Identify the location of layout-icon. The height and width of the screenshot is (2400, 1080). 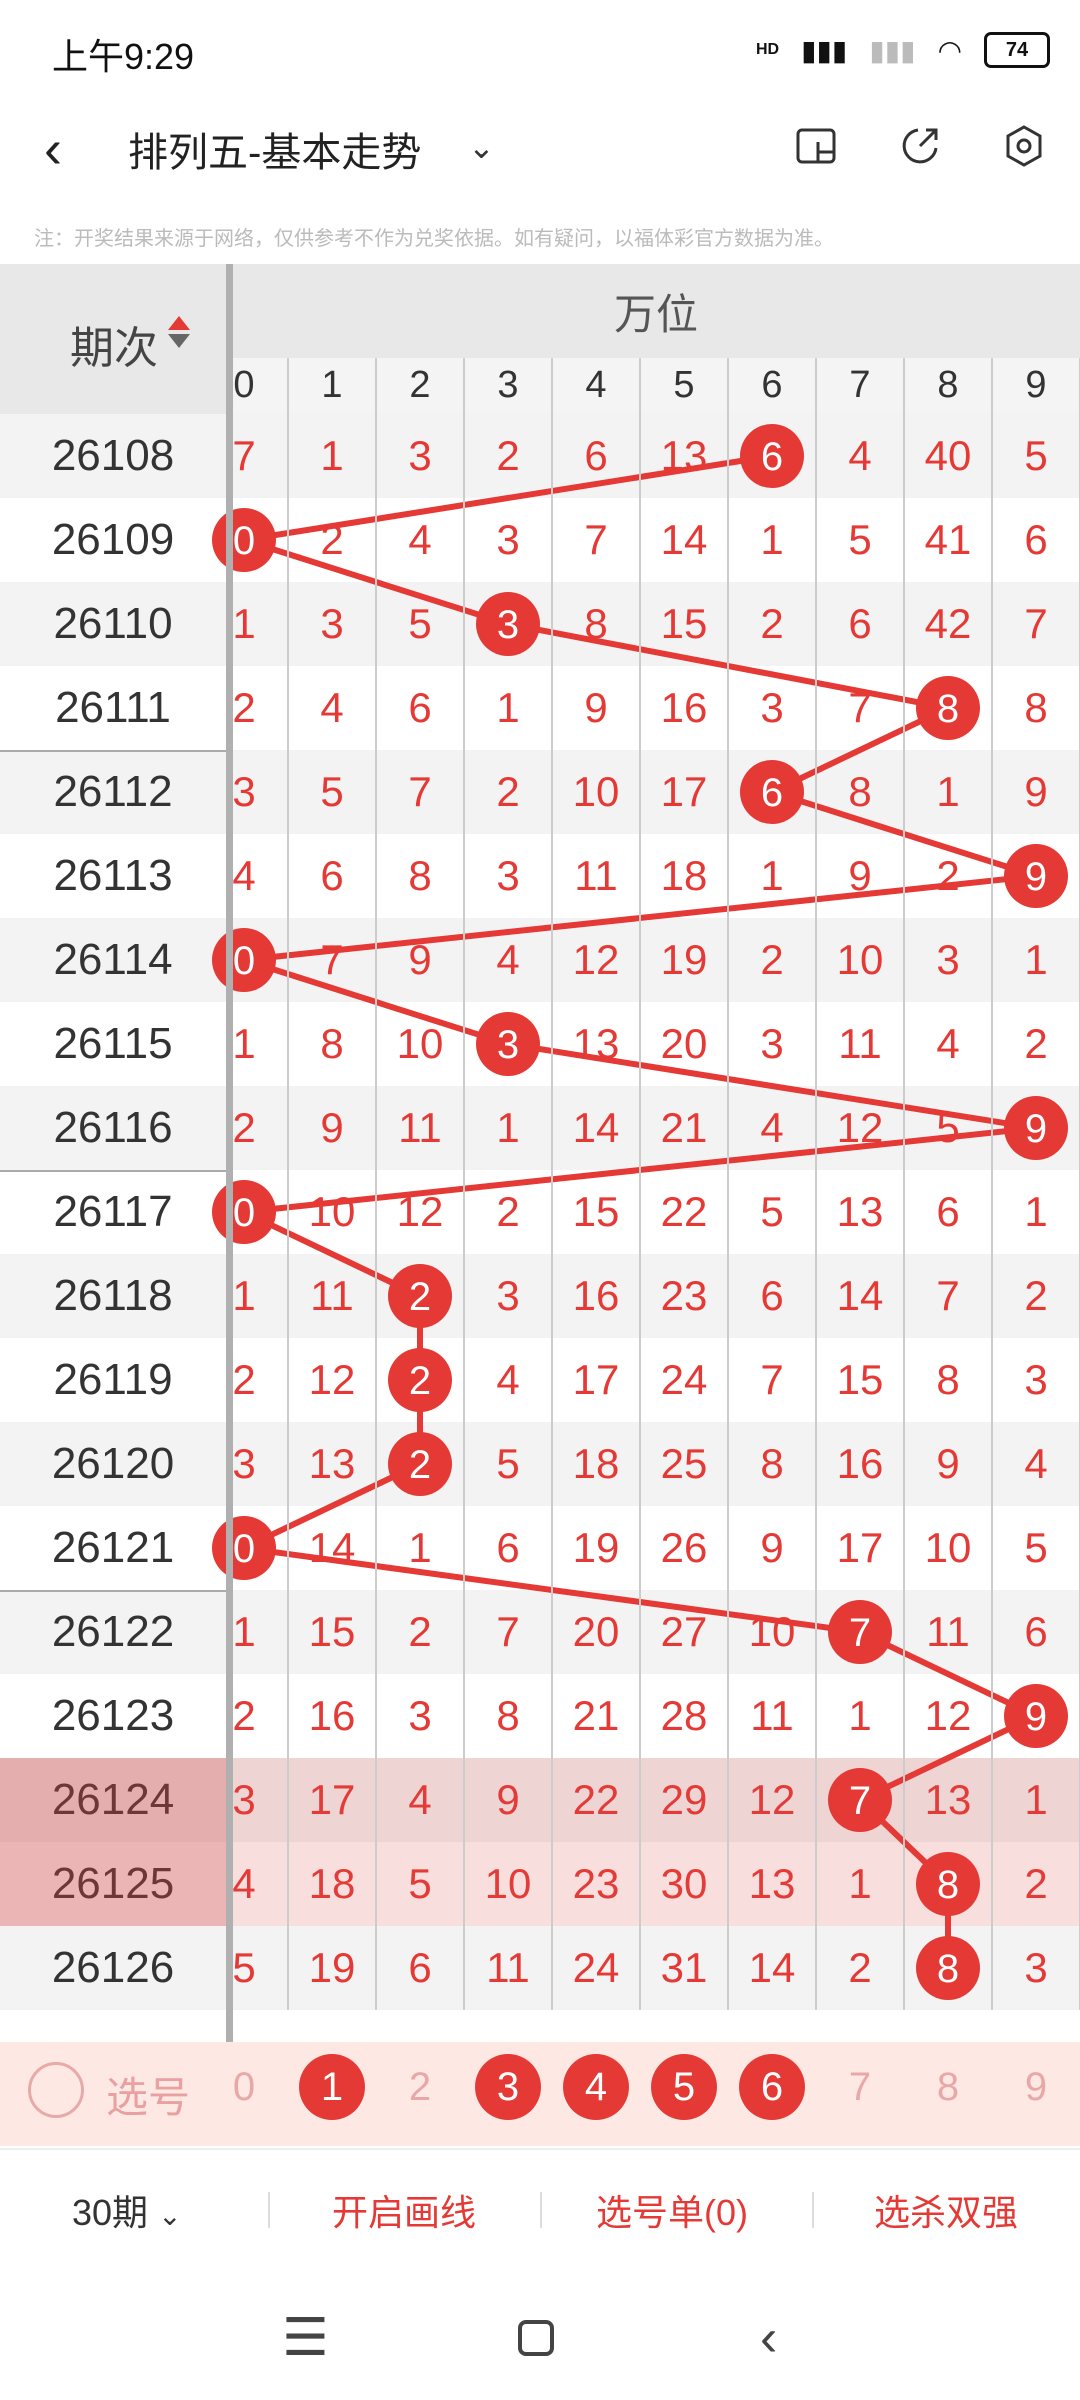
(816, 146).